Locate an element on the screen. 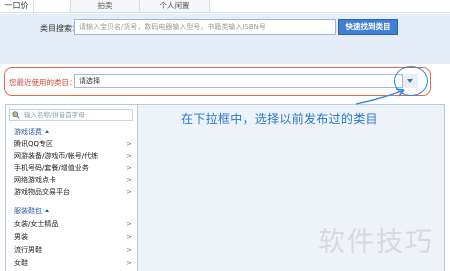 This screenshot has height=271, width=450. annotation-text: 在下拉框中，选择以前发布过的类目 is located at coordinates (279, 119).